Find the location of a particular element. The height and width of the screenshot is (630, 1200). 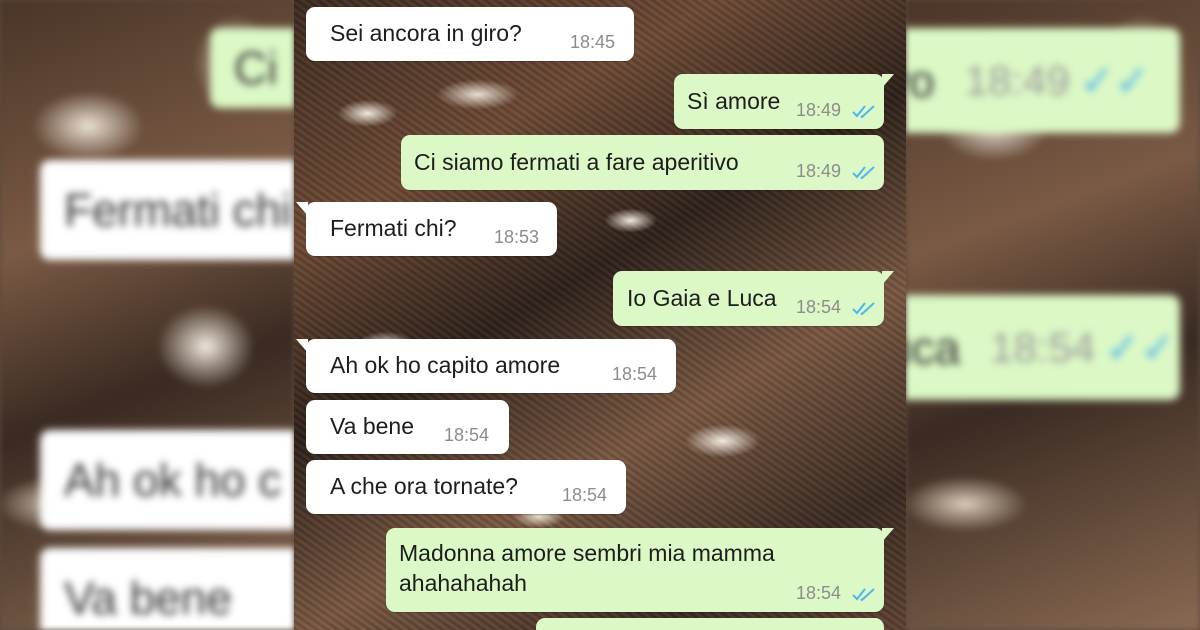

message-text: Fermati chi? is located at coordinates (393, 228).